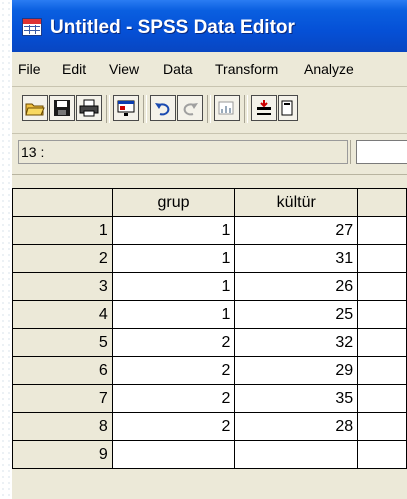  What do you see at coordinates (173, 454) in the screenshot?
I see `data-cell-grup` at bounding box center [173, 454].